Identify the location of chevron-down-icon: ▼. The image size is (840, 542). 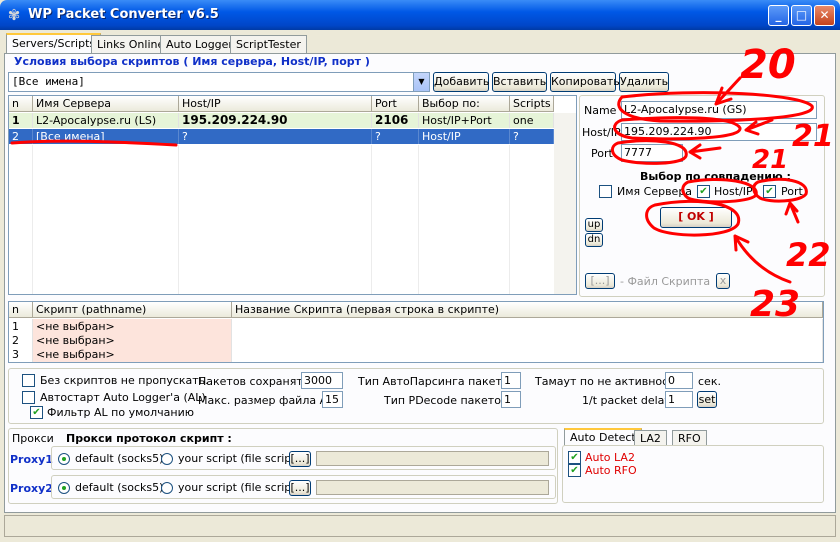
(421, 82).